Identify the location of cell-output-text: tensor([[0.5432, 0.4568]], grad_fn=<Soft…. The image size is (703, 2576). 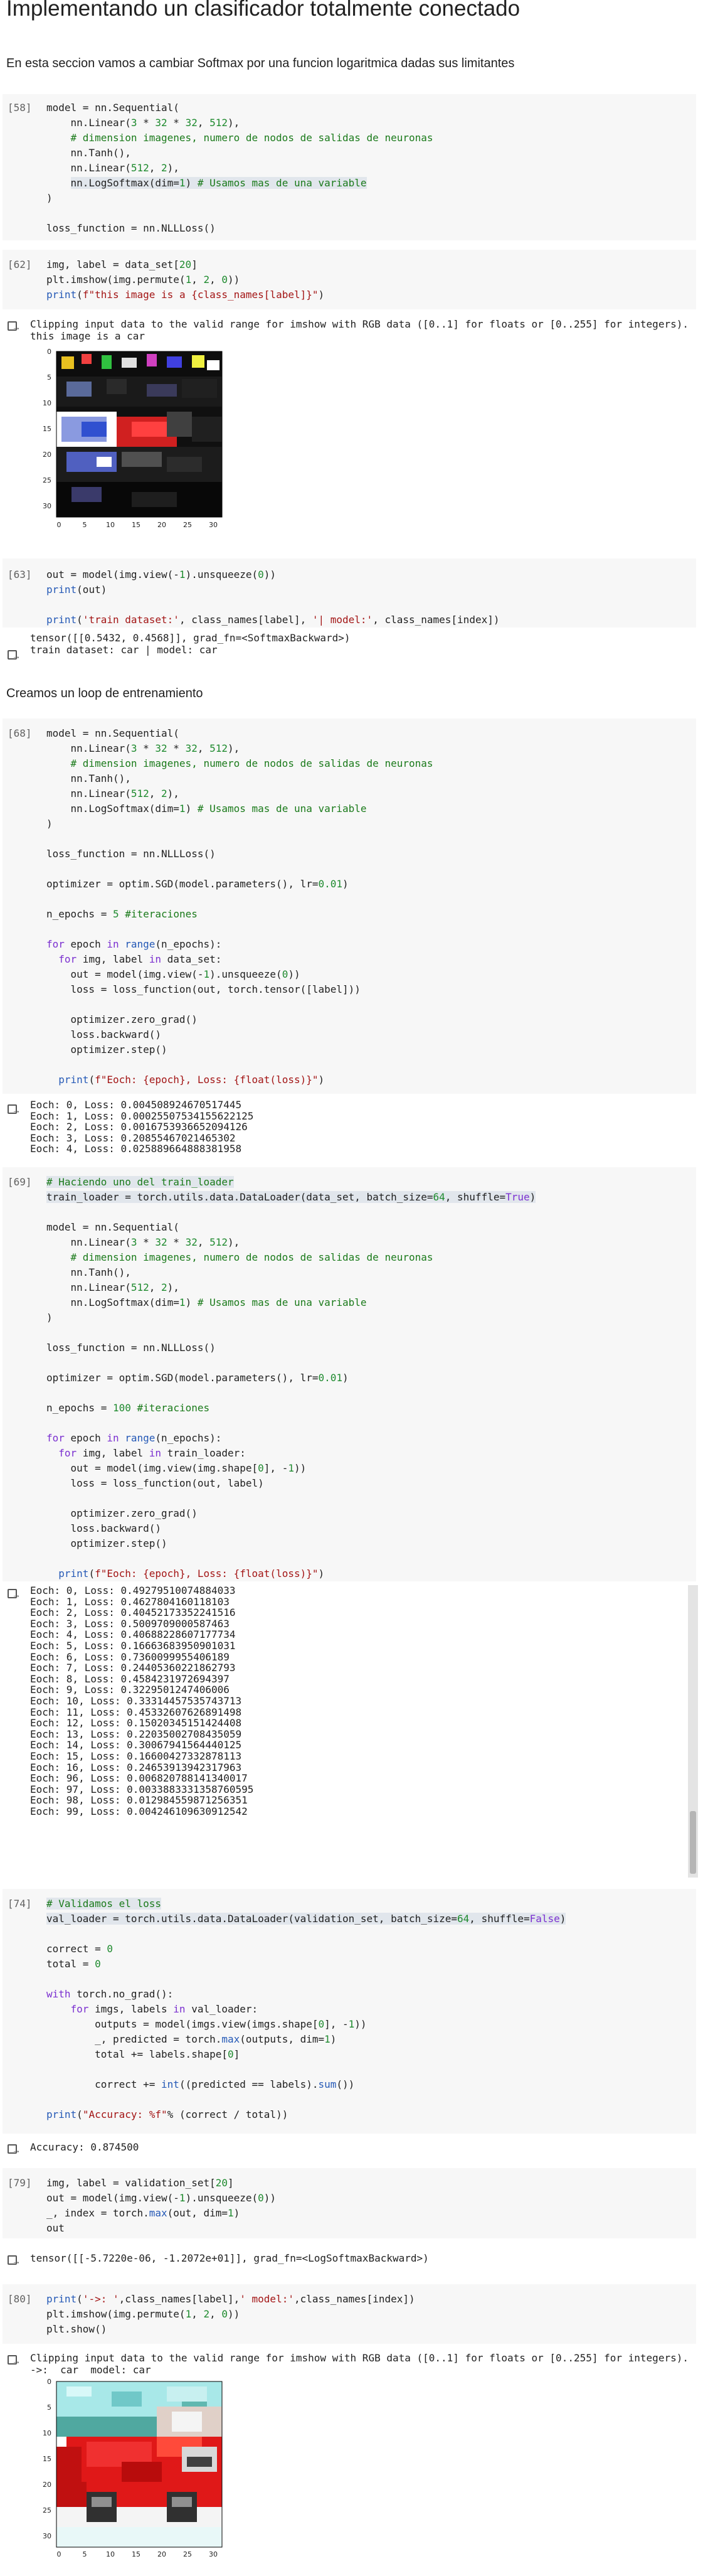
(190, 644).